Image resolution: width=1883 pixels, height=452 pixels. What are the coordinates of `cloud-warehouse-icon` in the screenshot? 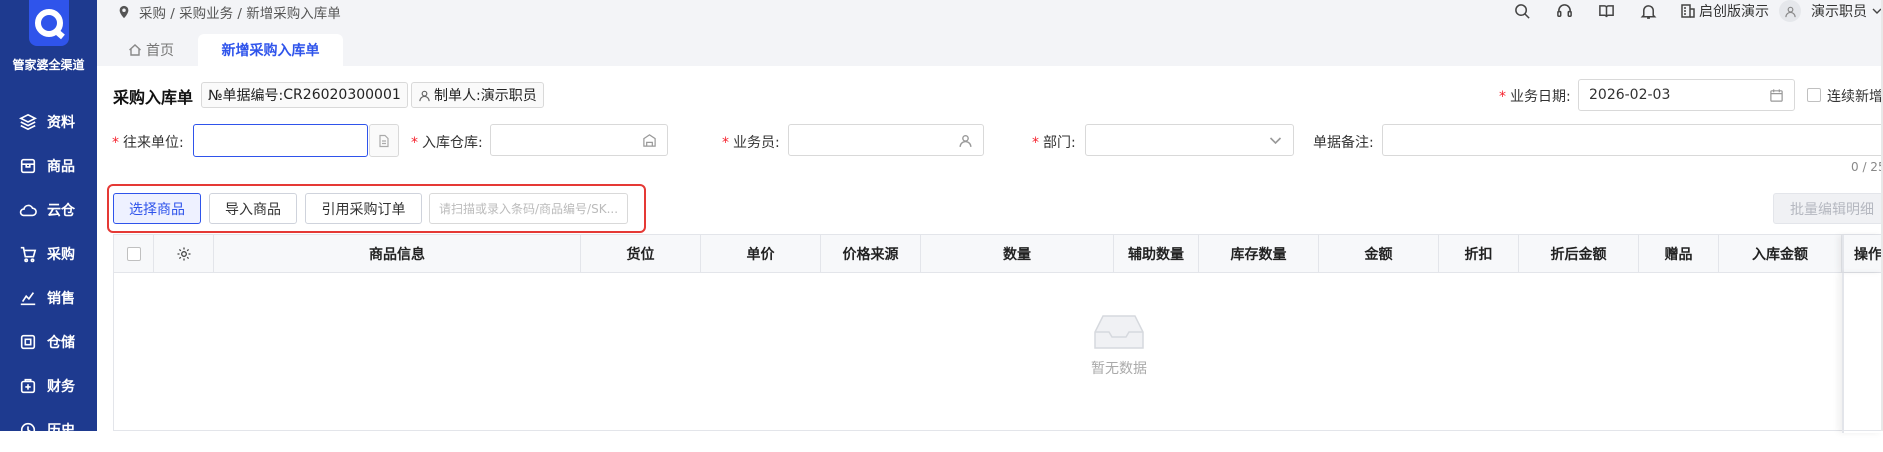 It's located at (28, 210).